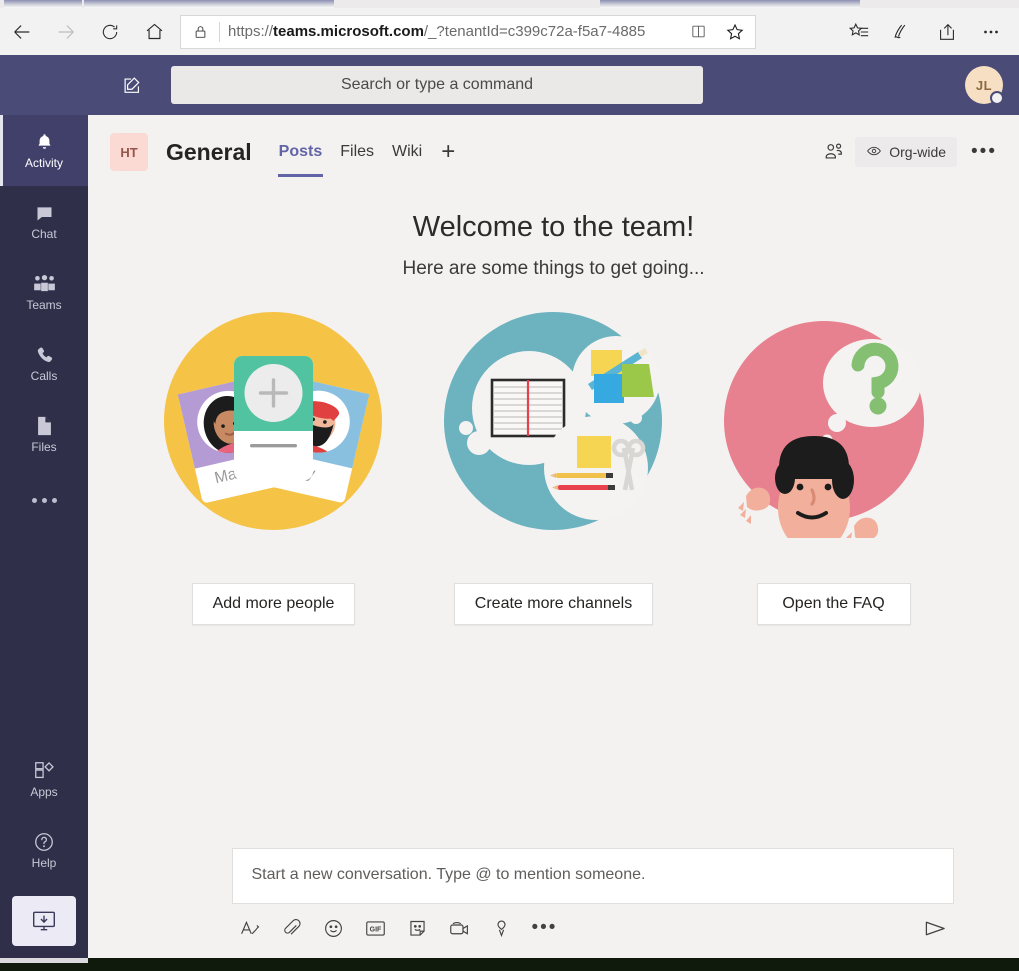 Image resolution: width=1019 pixels, height=971 pixels. I want to click on send-paper-plane-icon, so click(935, 928).